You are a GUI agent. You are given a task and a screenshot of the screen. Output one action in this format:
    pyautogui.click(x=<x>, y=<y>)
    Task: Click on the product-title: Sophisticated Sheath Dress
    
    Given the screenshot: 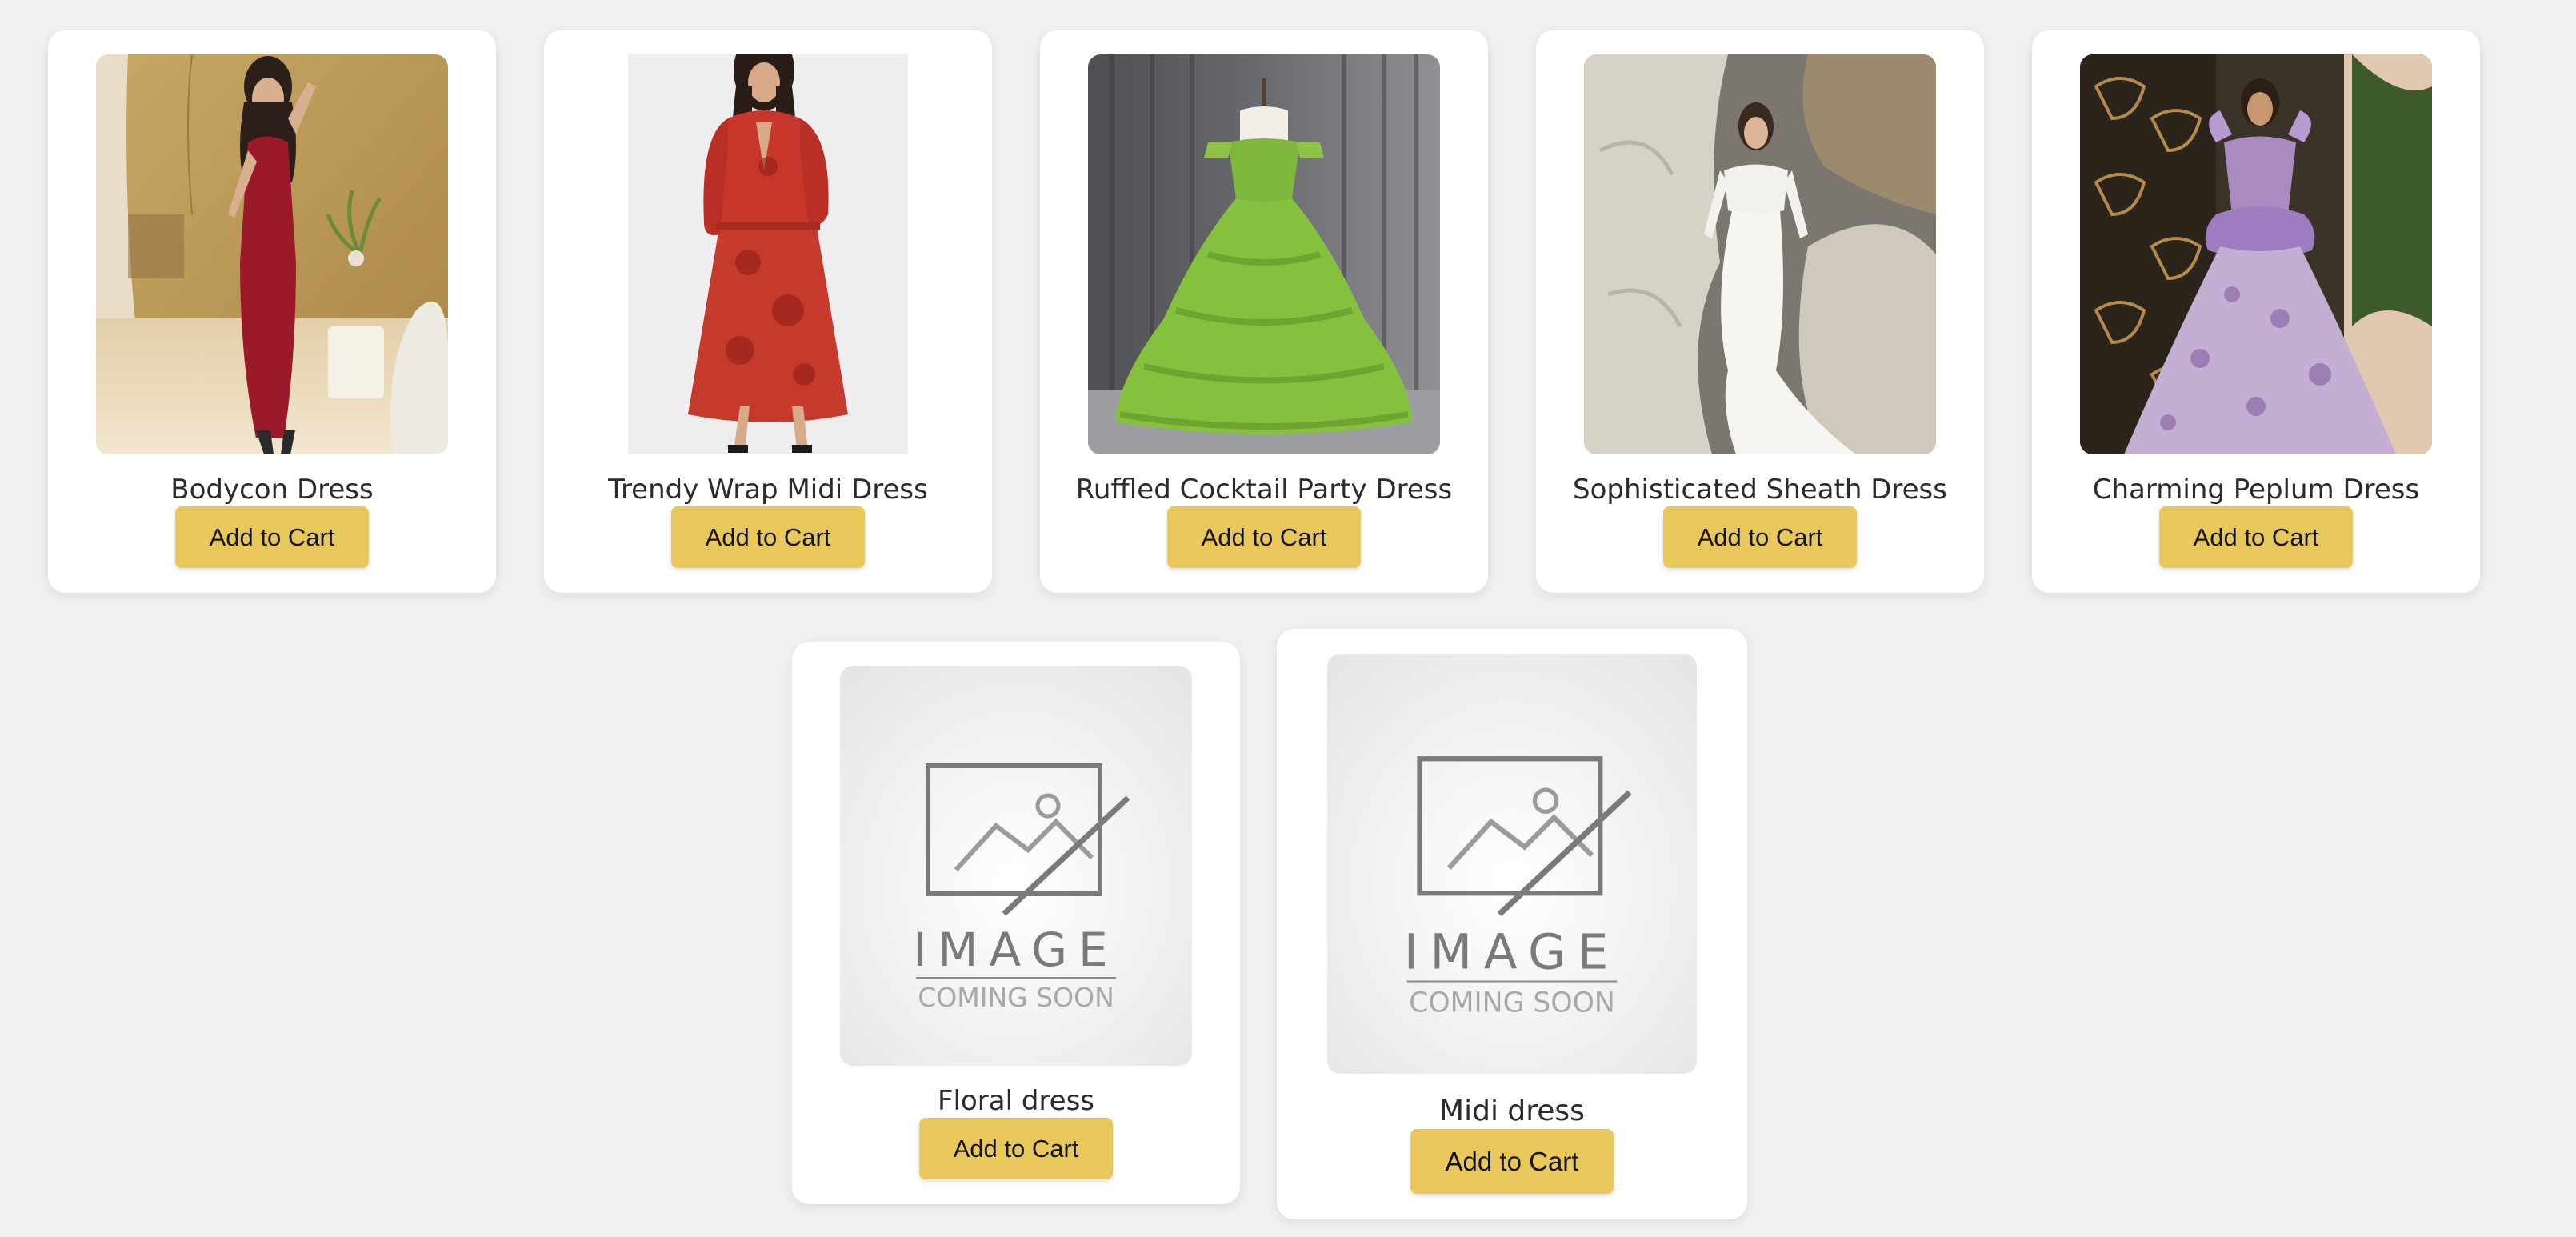 What is the action you would take?
    pyautogui.click(x=1760, y=490)
    